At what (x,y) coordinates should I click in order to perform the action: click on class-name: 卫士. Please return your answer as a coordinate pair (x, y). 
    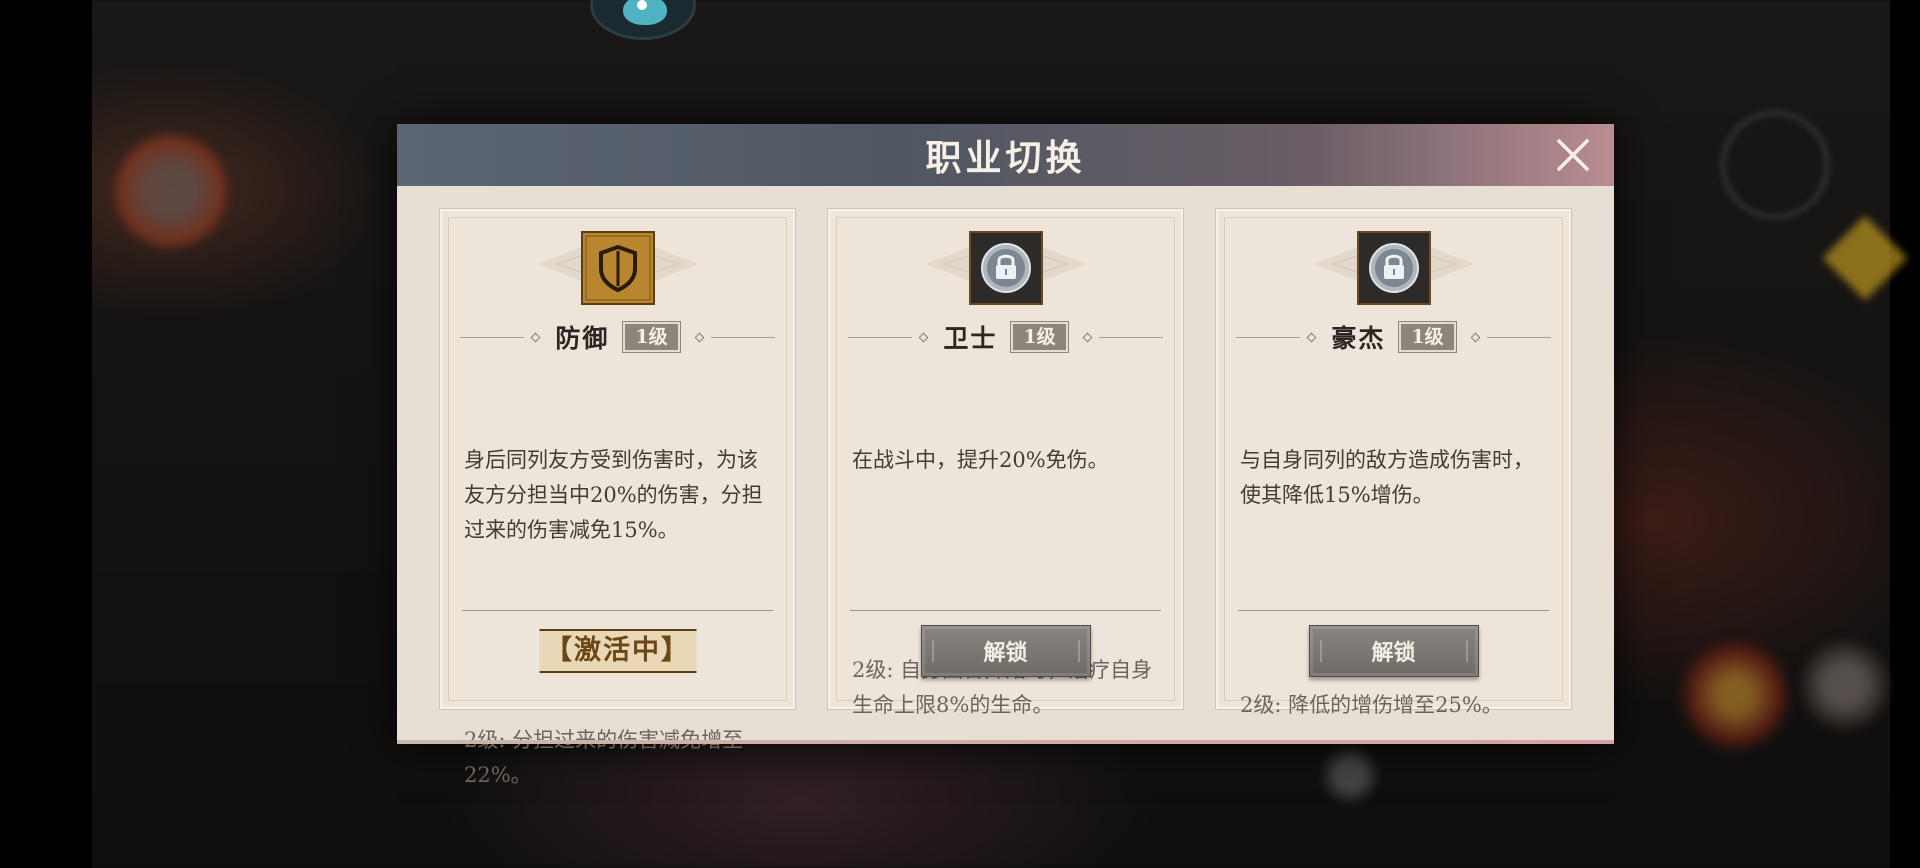
    Looking at the image, I should click on (970, 338).